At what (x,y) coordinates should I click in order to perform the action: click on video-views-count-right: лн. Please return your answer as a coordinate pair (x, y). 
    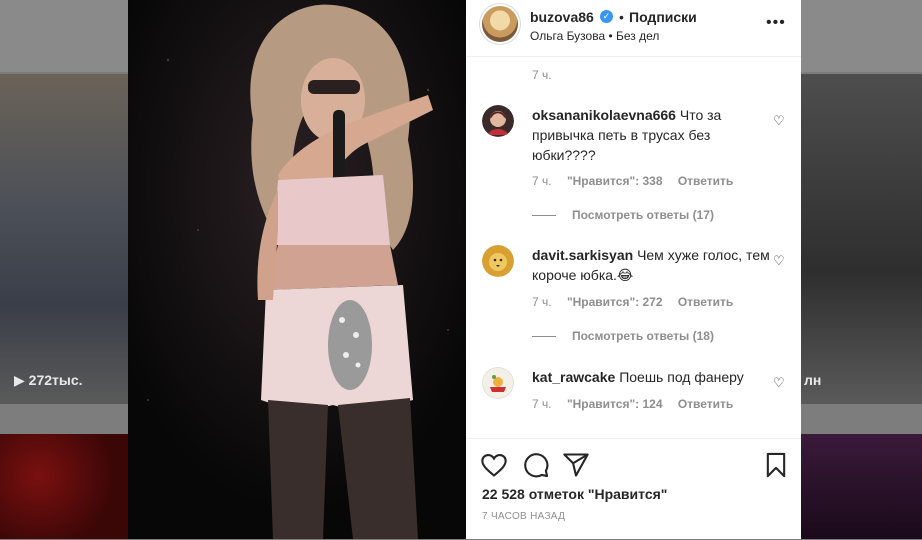
    Looking at the image, I should click on (813, 380).